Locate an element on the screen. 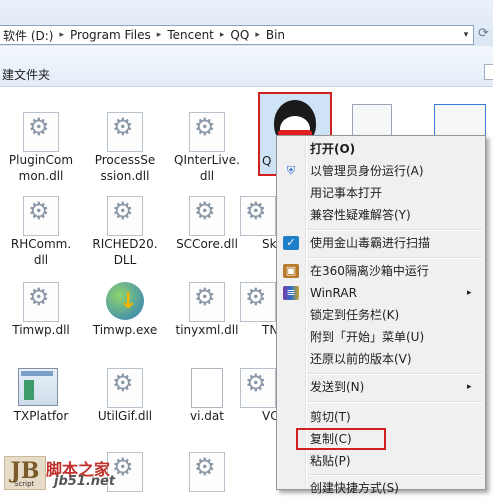  file-name: UtilGif.dll is located at coordinates (125, 416).